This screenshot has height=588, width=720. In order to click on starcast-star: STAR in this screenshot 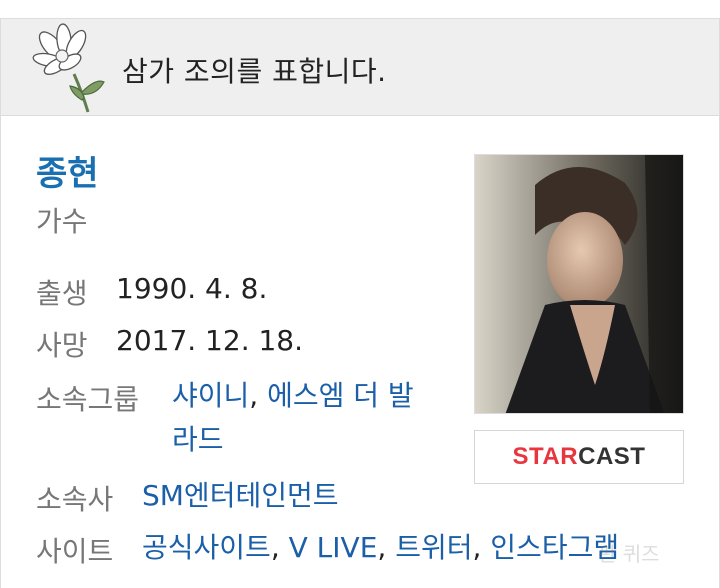, I will do `click(545, 456)`.